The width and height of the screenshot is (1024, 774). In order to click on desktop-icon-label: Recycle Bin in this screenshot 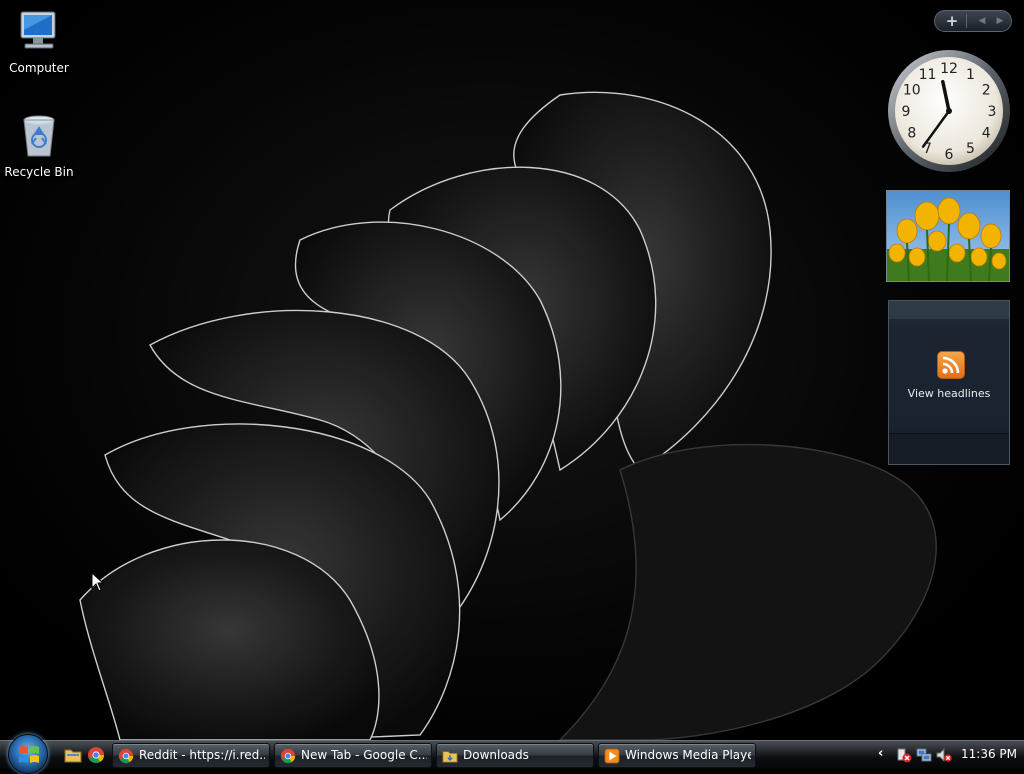, I will do `click(39, 172)`.